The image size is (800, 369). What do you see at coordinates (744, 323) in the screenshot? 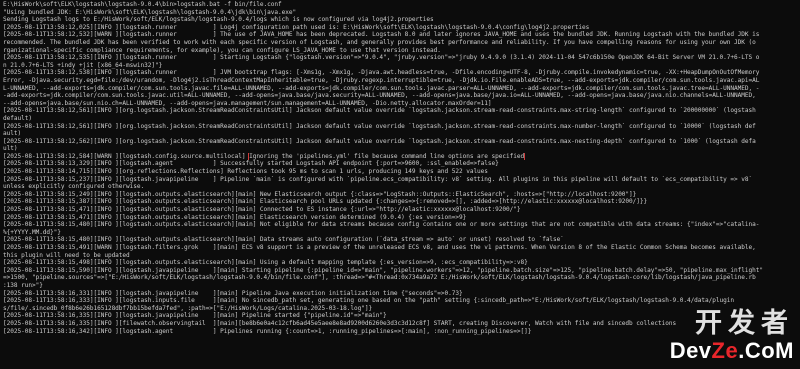
I see `watermark-cn-text: 开发者` at bounding box center [744, 323].